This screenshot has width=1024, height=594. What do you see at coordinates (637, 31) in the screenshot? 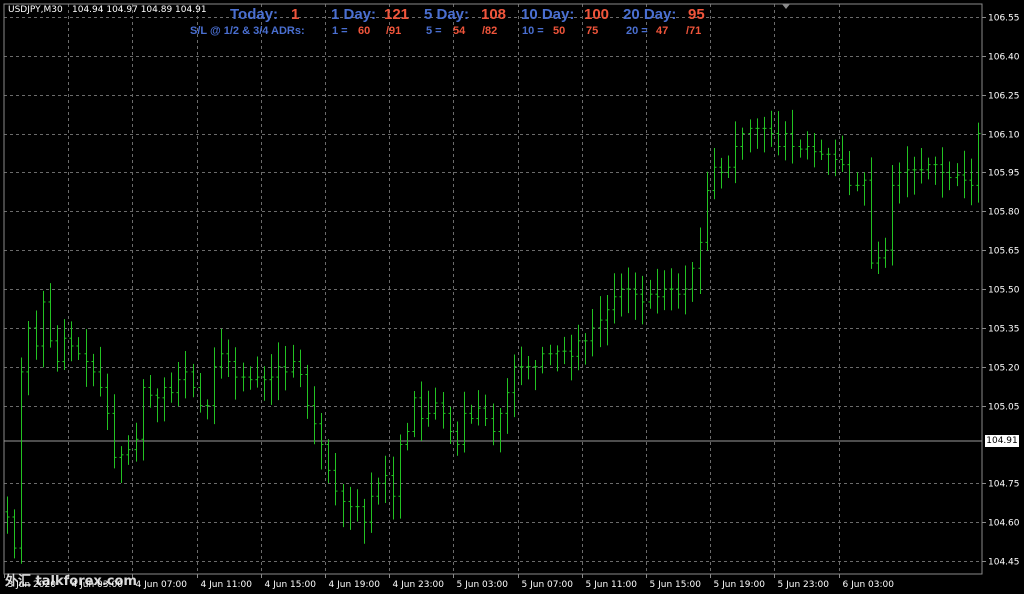
I see `sl-20day-label: 20 =` at bounding box center [637, 31].